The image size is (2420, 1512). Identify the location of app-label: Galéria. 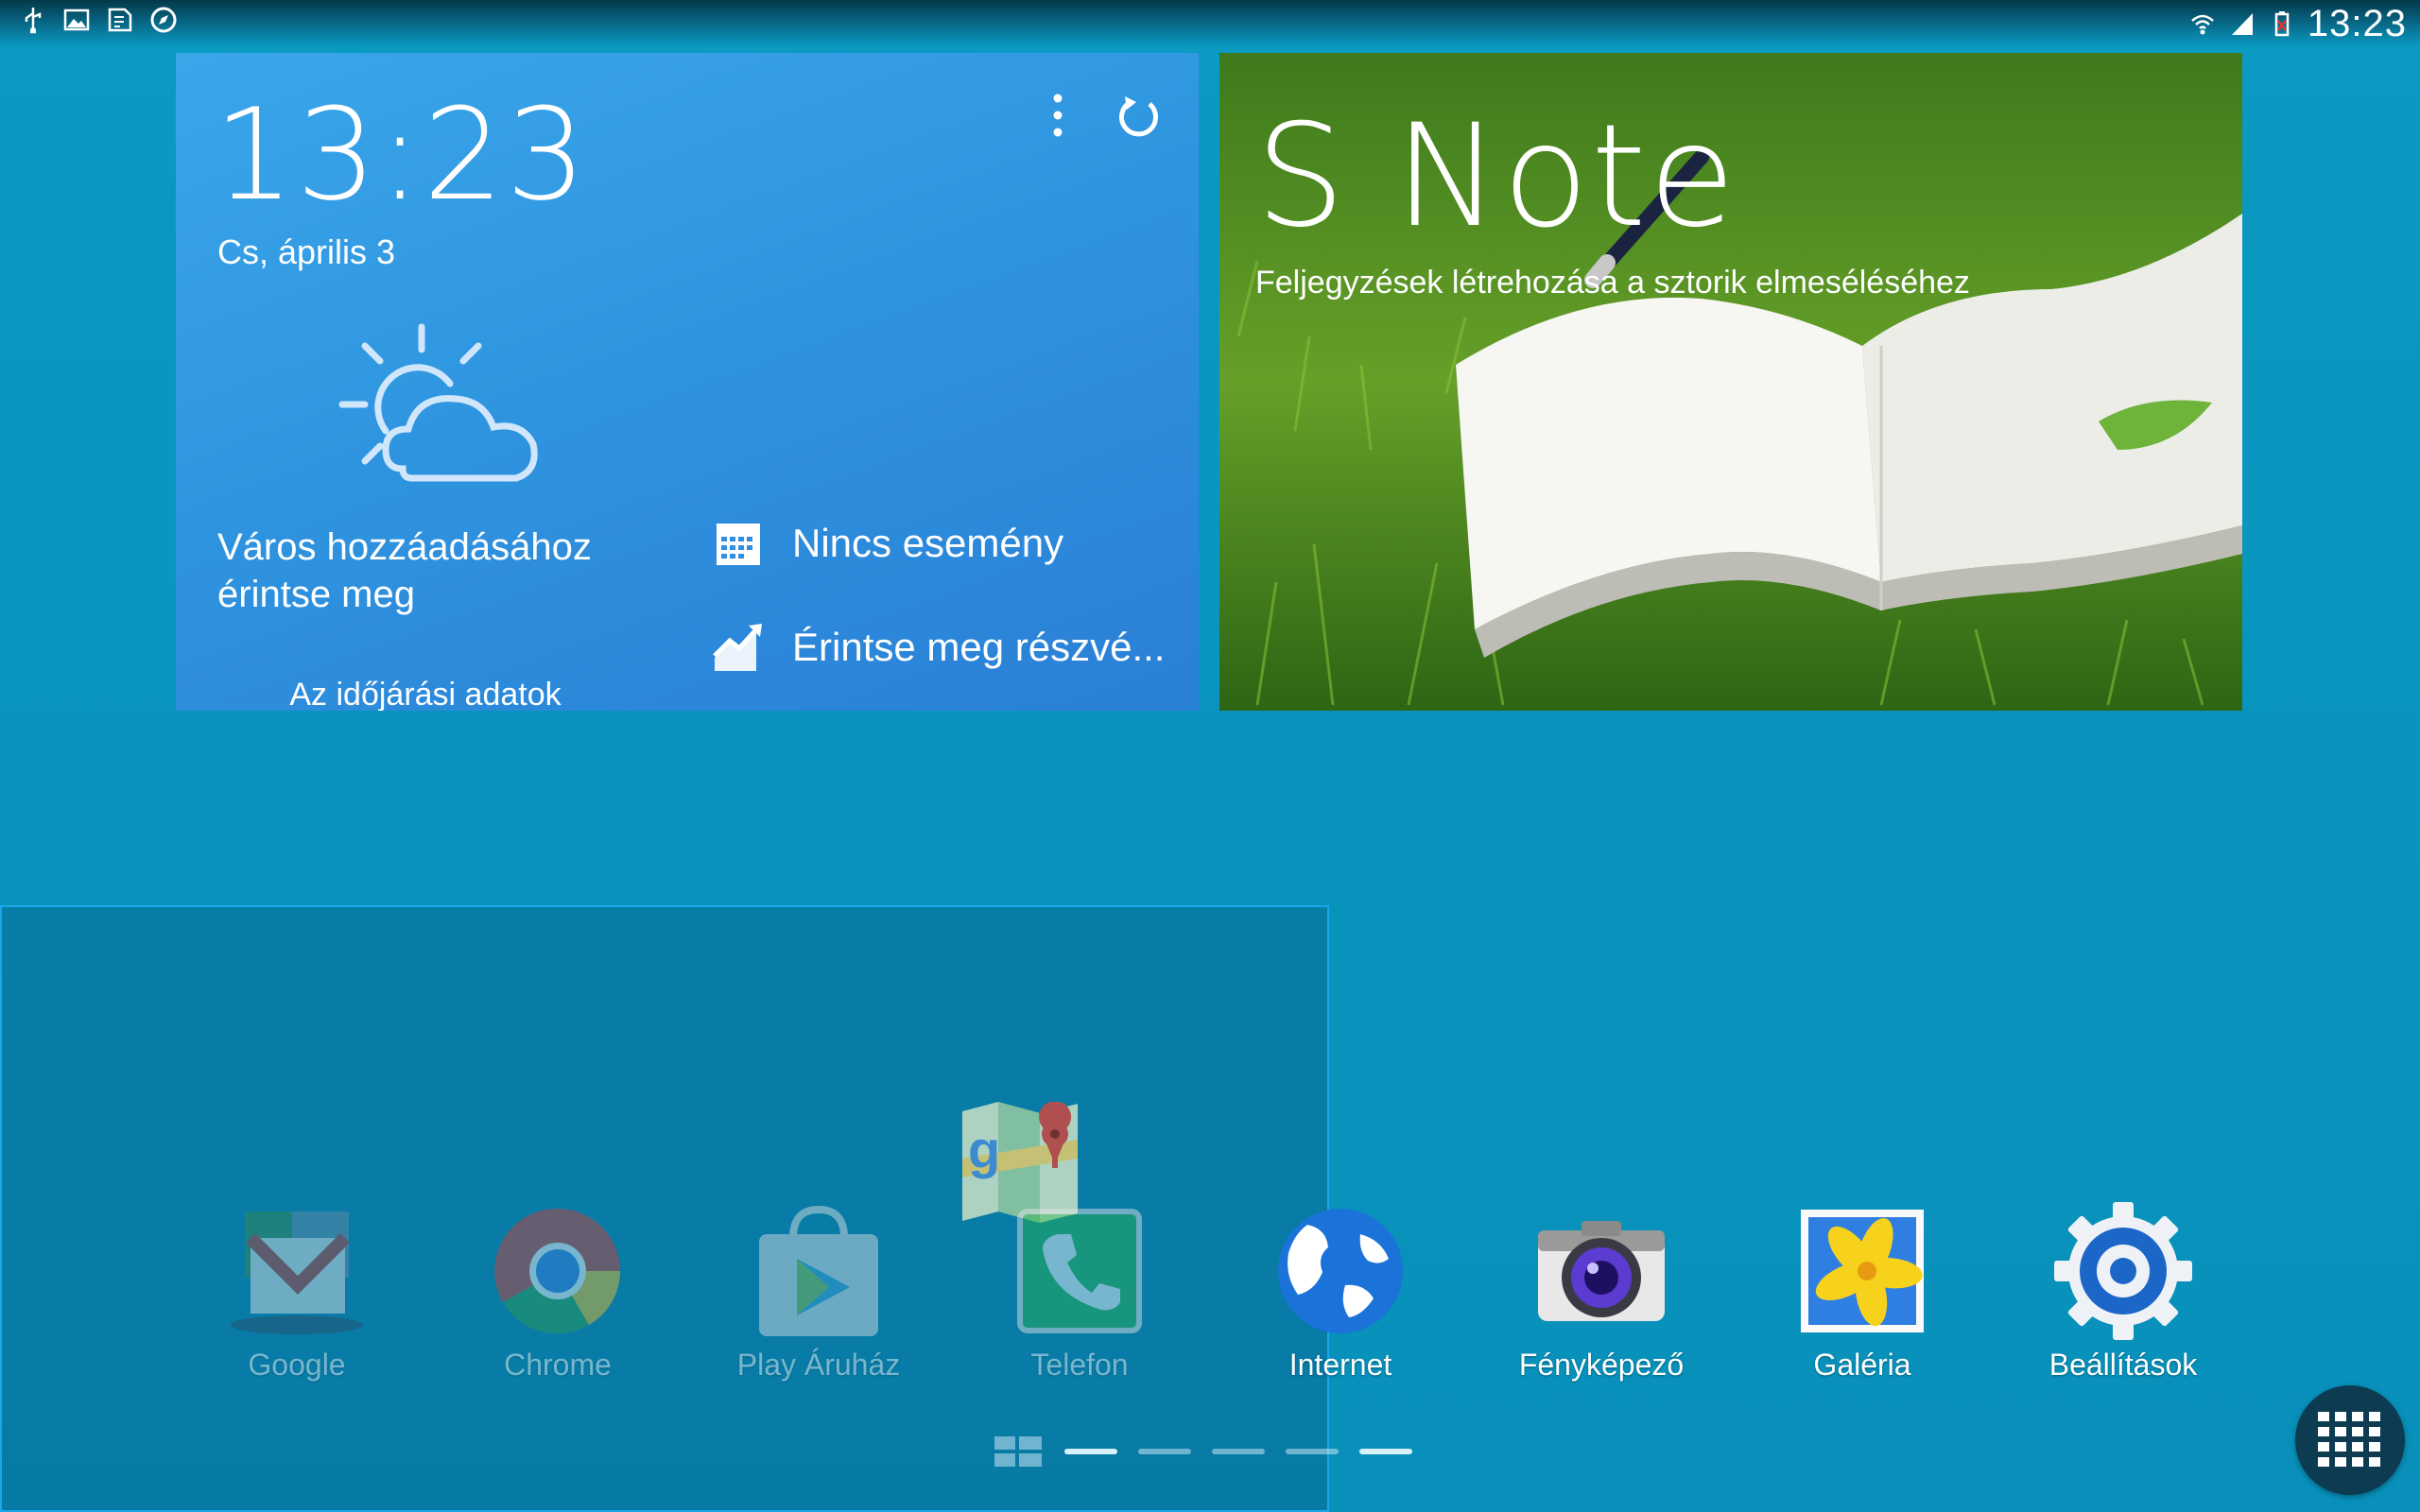
(1862, 1365).